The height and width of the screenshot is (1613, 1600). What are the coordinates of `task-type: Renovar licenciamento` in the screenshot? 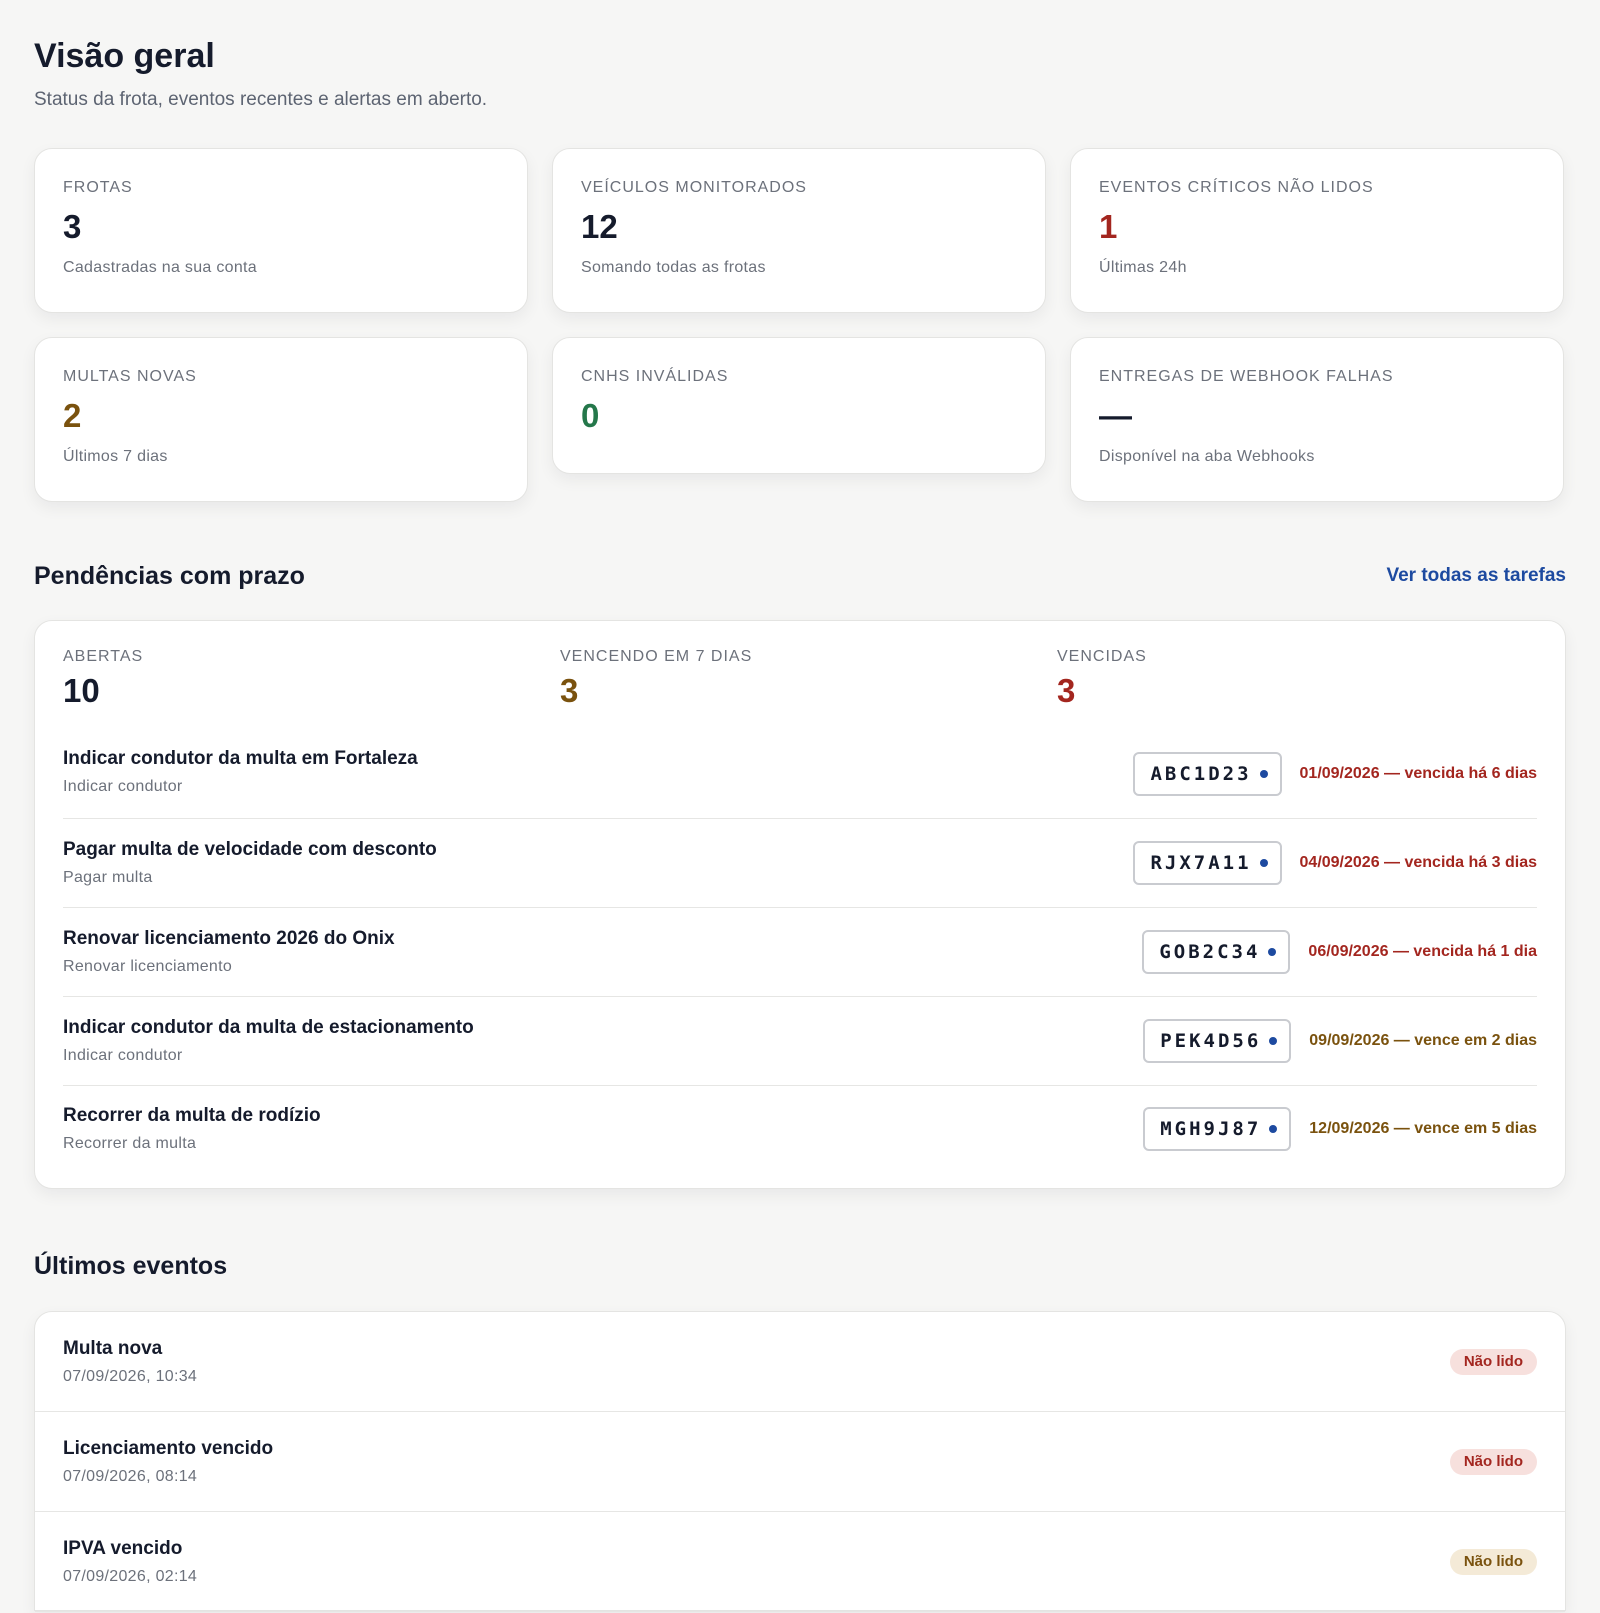 It's located at (148, 966).